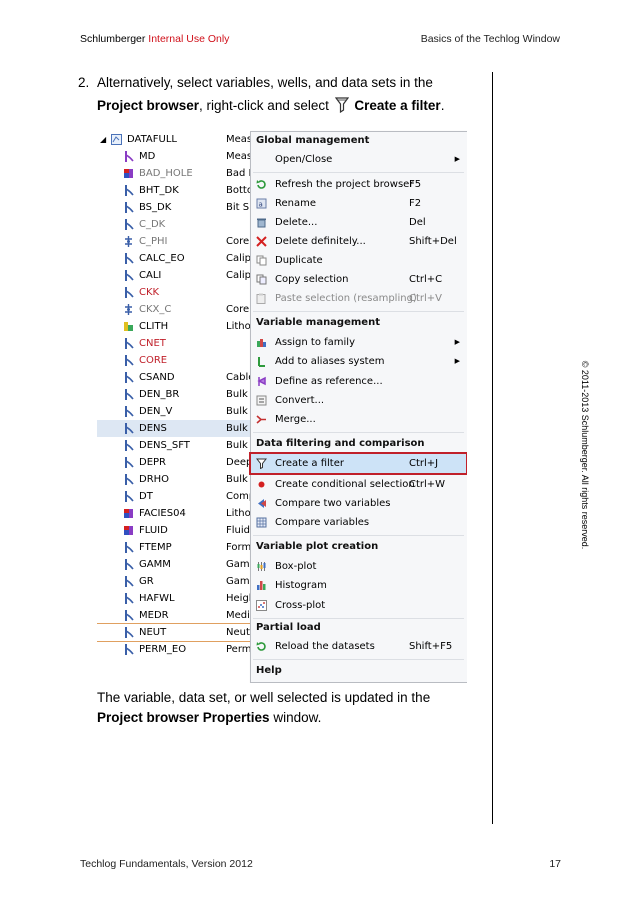  Describe the element at coordinates (261, 484) in the screenshot. I see `red-dot-icon` at that location.